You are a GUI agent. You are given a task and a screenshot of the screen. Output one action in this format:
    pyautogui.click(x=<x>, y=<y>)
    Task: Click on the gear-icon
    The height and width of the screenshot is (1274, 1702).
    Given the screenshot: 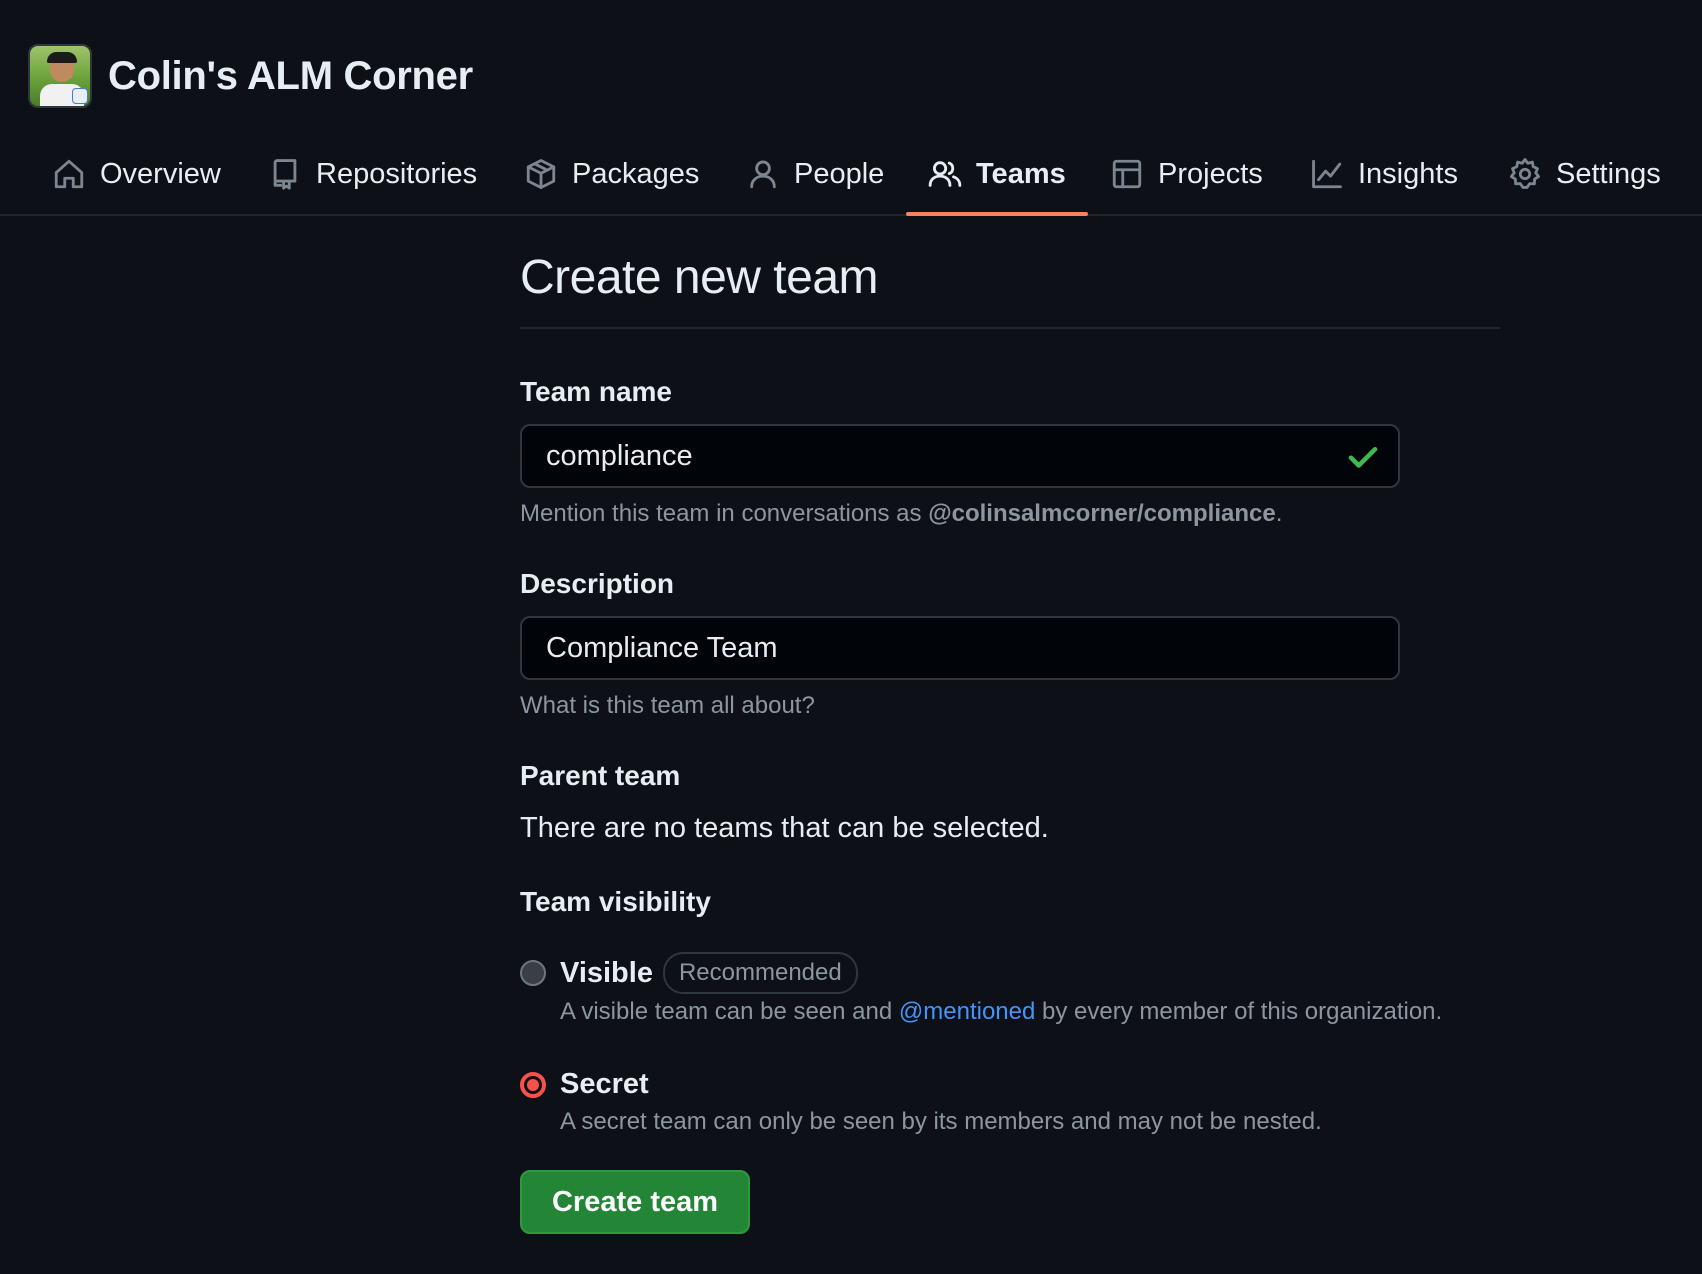 What is the action you would take?
    pyautogui.click(x=1525, y=173)
    